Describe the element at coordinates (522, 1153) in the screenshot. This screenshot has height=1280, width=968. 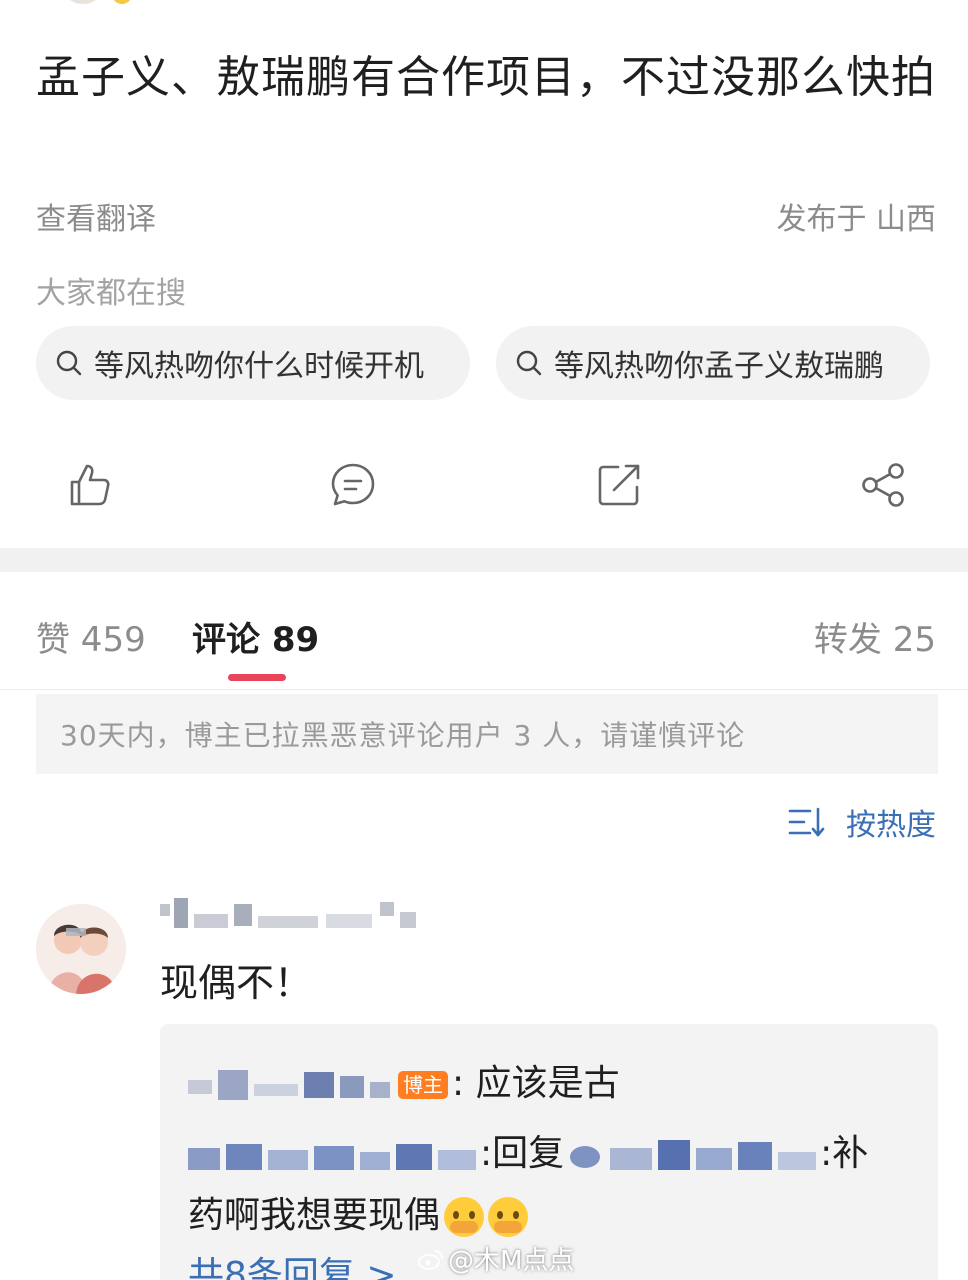
I see `reply-text: :回复` at that location.